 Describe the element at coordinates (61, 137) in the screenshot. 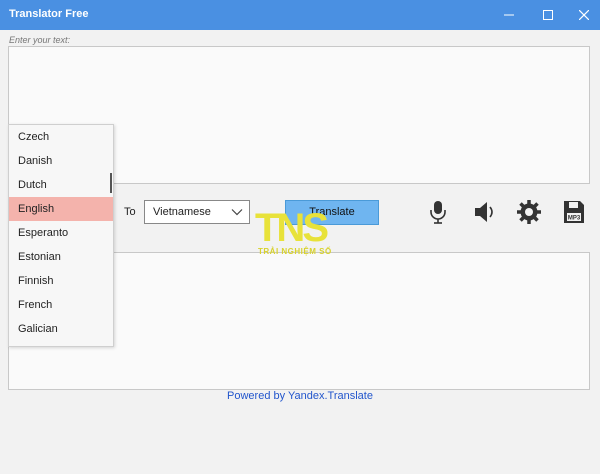

I see `language-item-czech: Czech` at that location.